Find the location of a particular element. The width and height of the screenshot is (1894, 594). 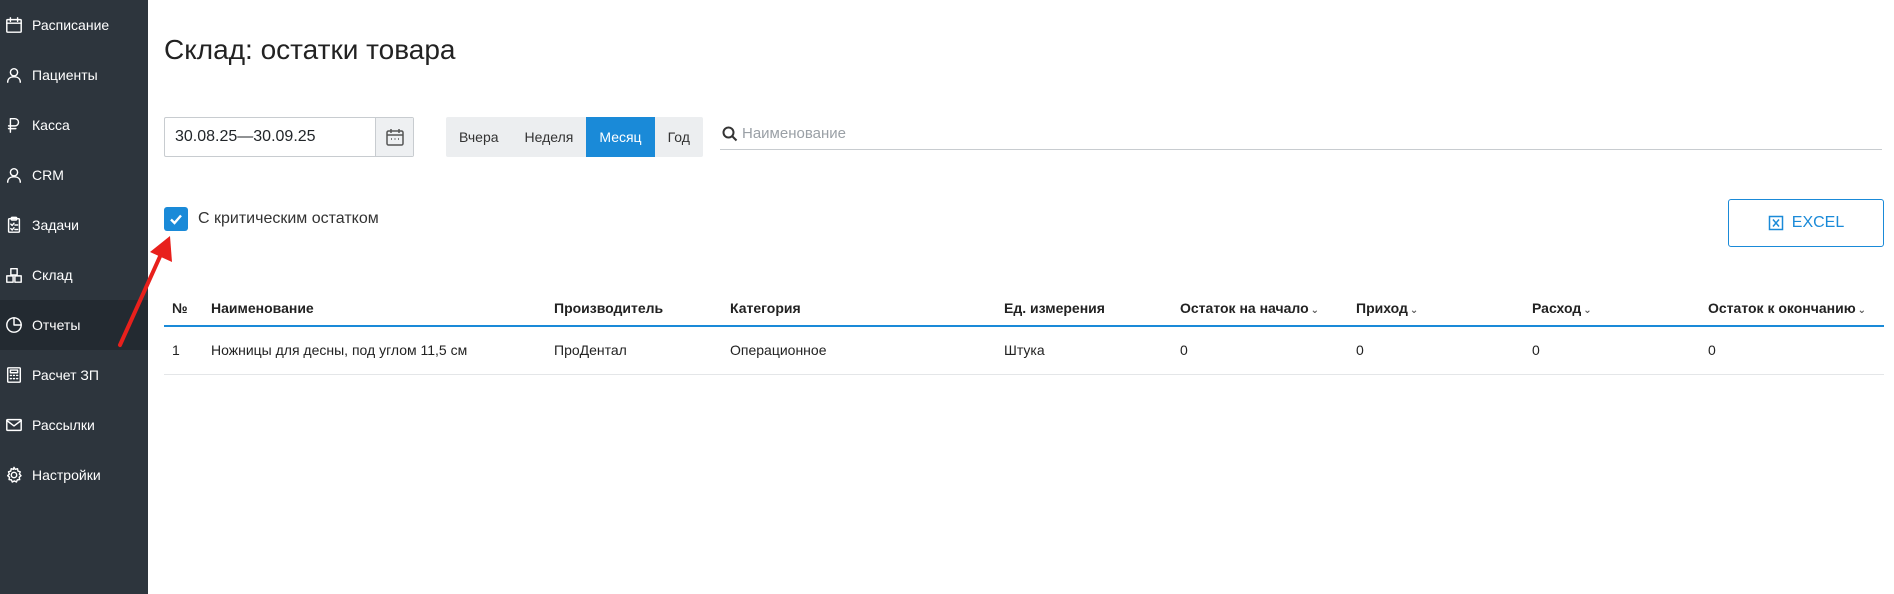

sidebar-item-mailings: Рассылки is located at coordinates (74, 425).